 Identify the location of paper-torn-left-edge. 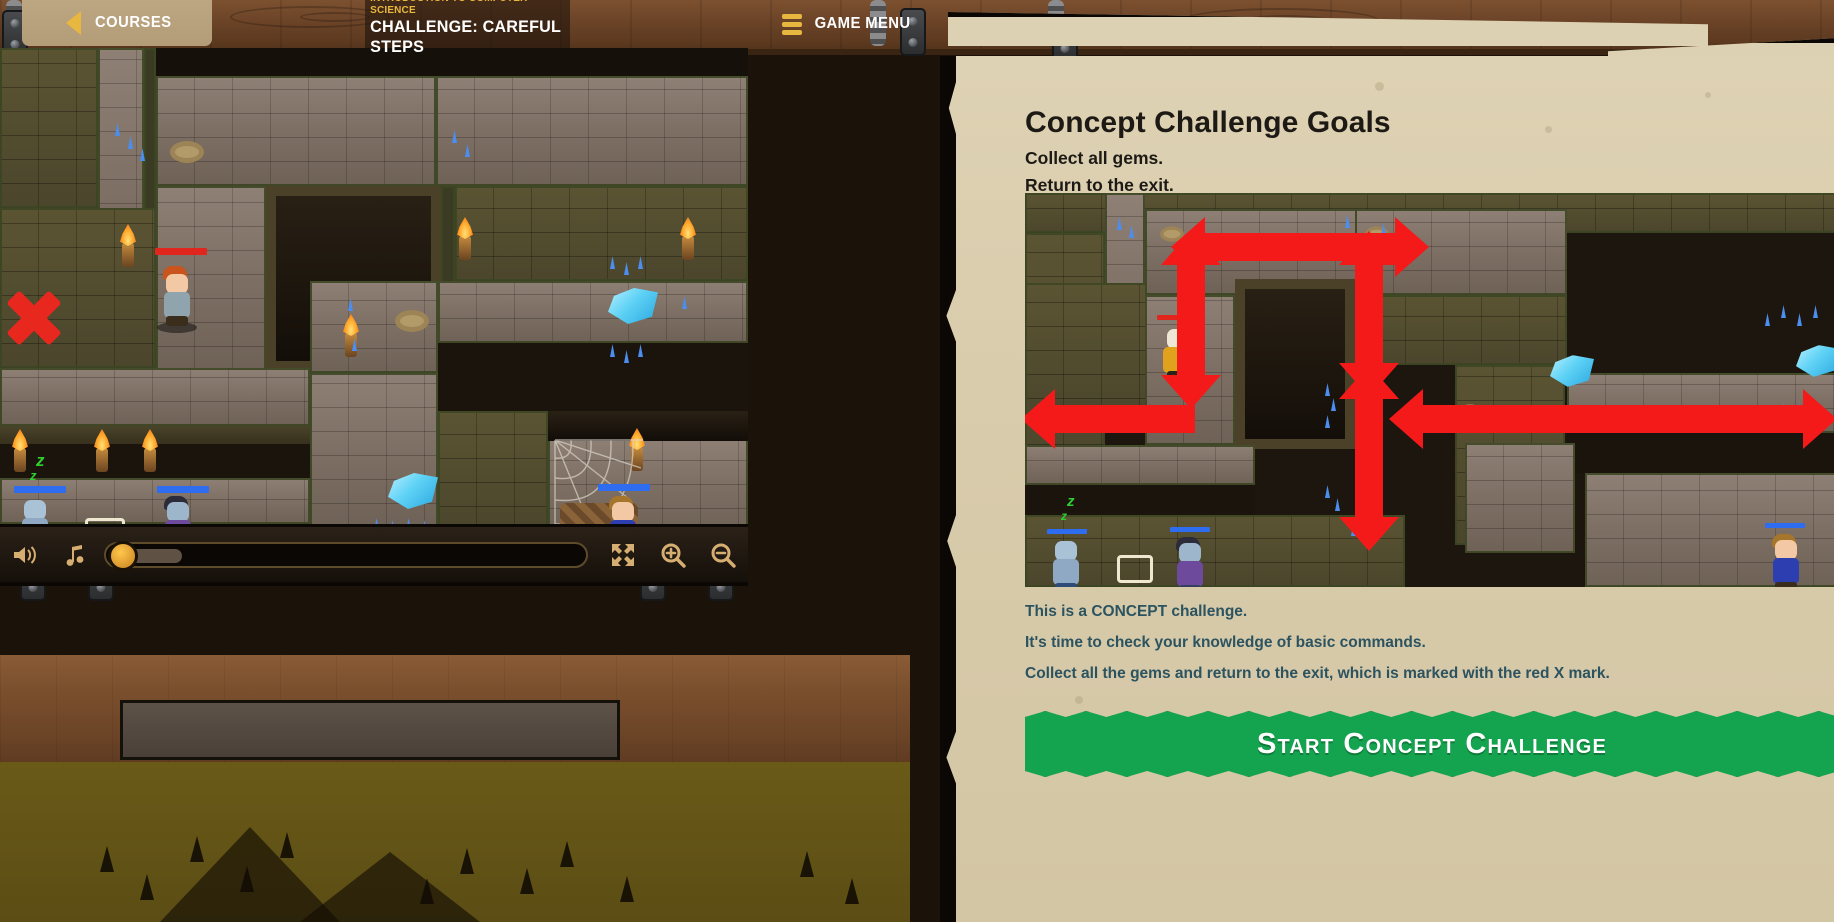
(948, 489).